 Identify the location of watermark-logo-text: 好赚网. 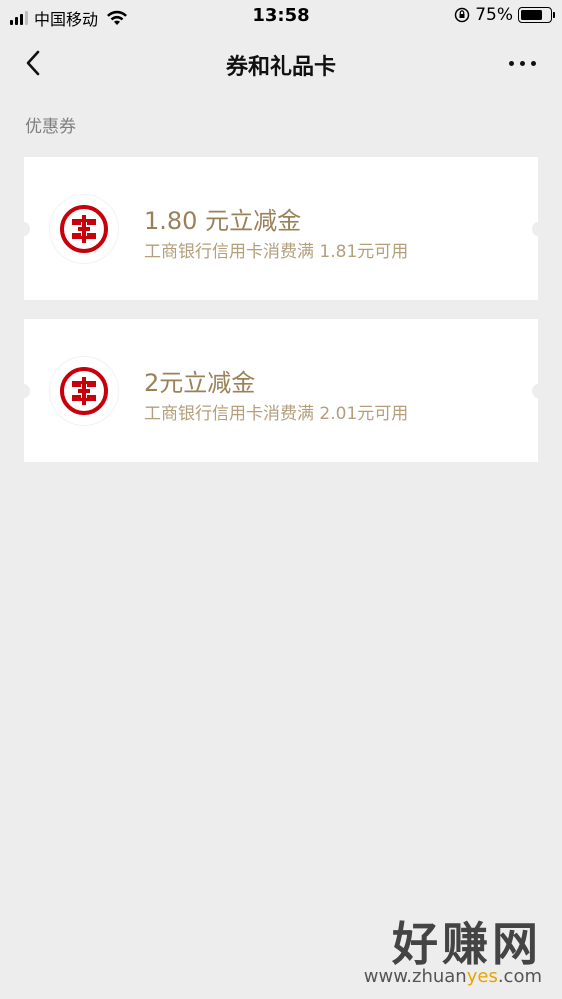
(467, 944).